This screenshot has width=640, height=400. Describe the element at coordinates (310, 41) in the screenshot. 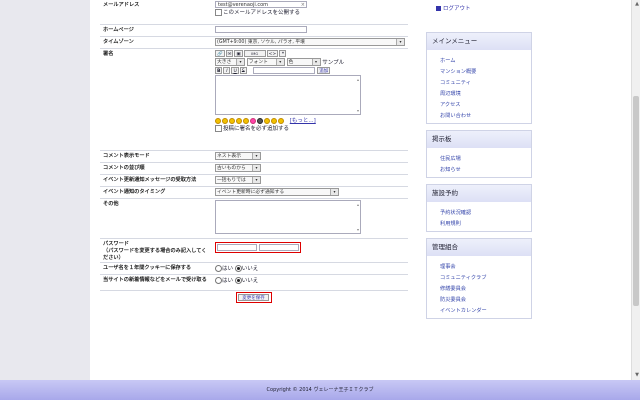

I see `timezone-select: (GMT+9:00) 東京, ソウル, パラオ, 平壌 ▾` at that location.